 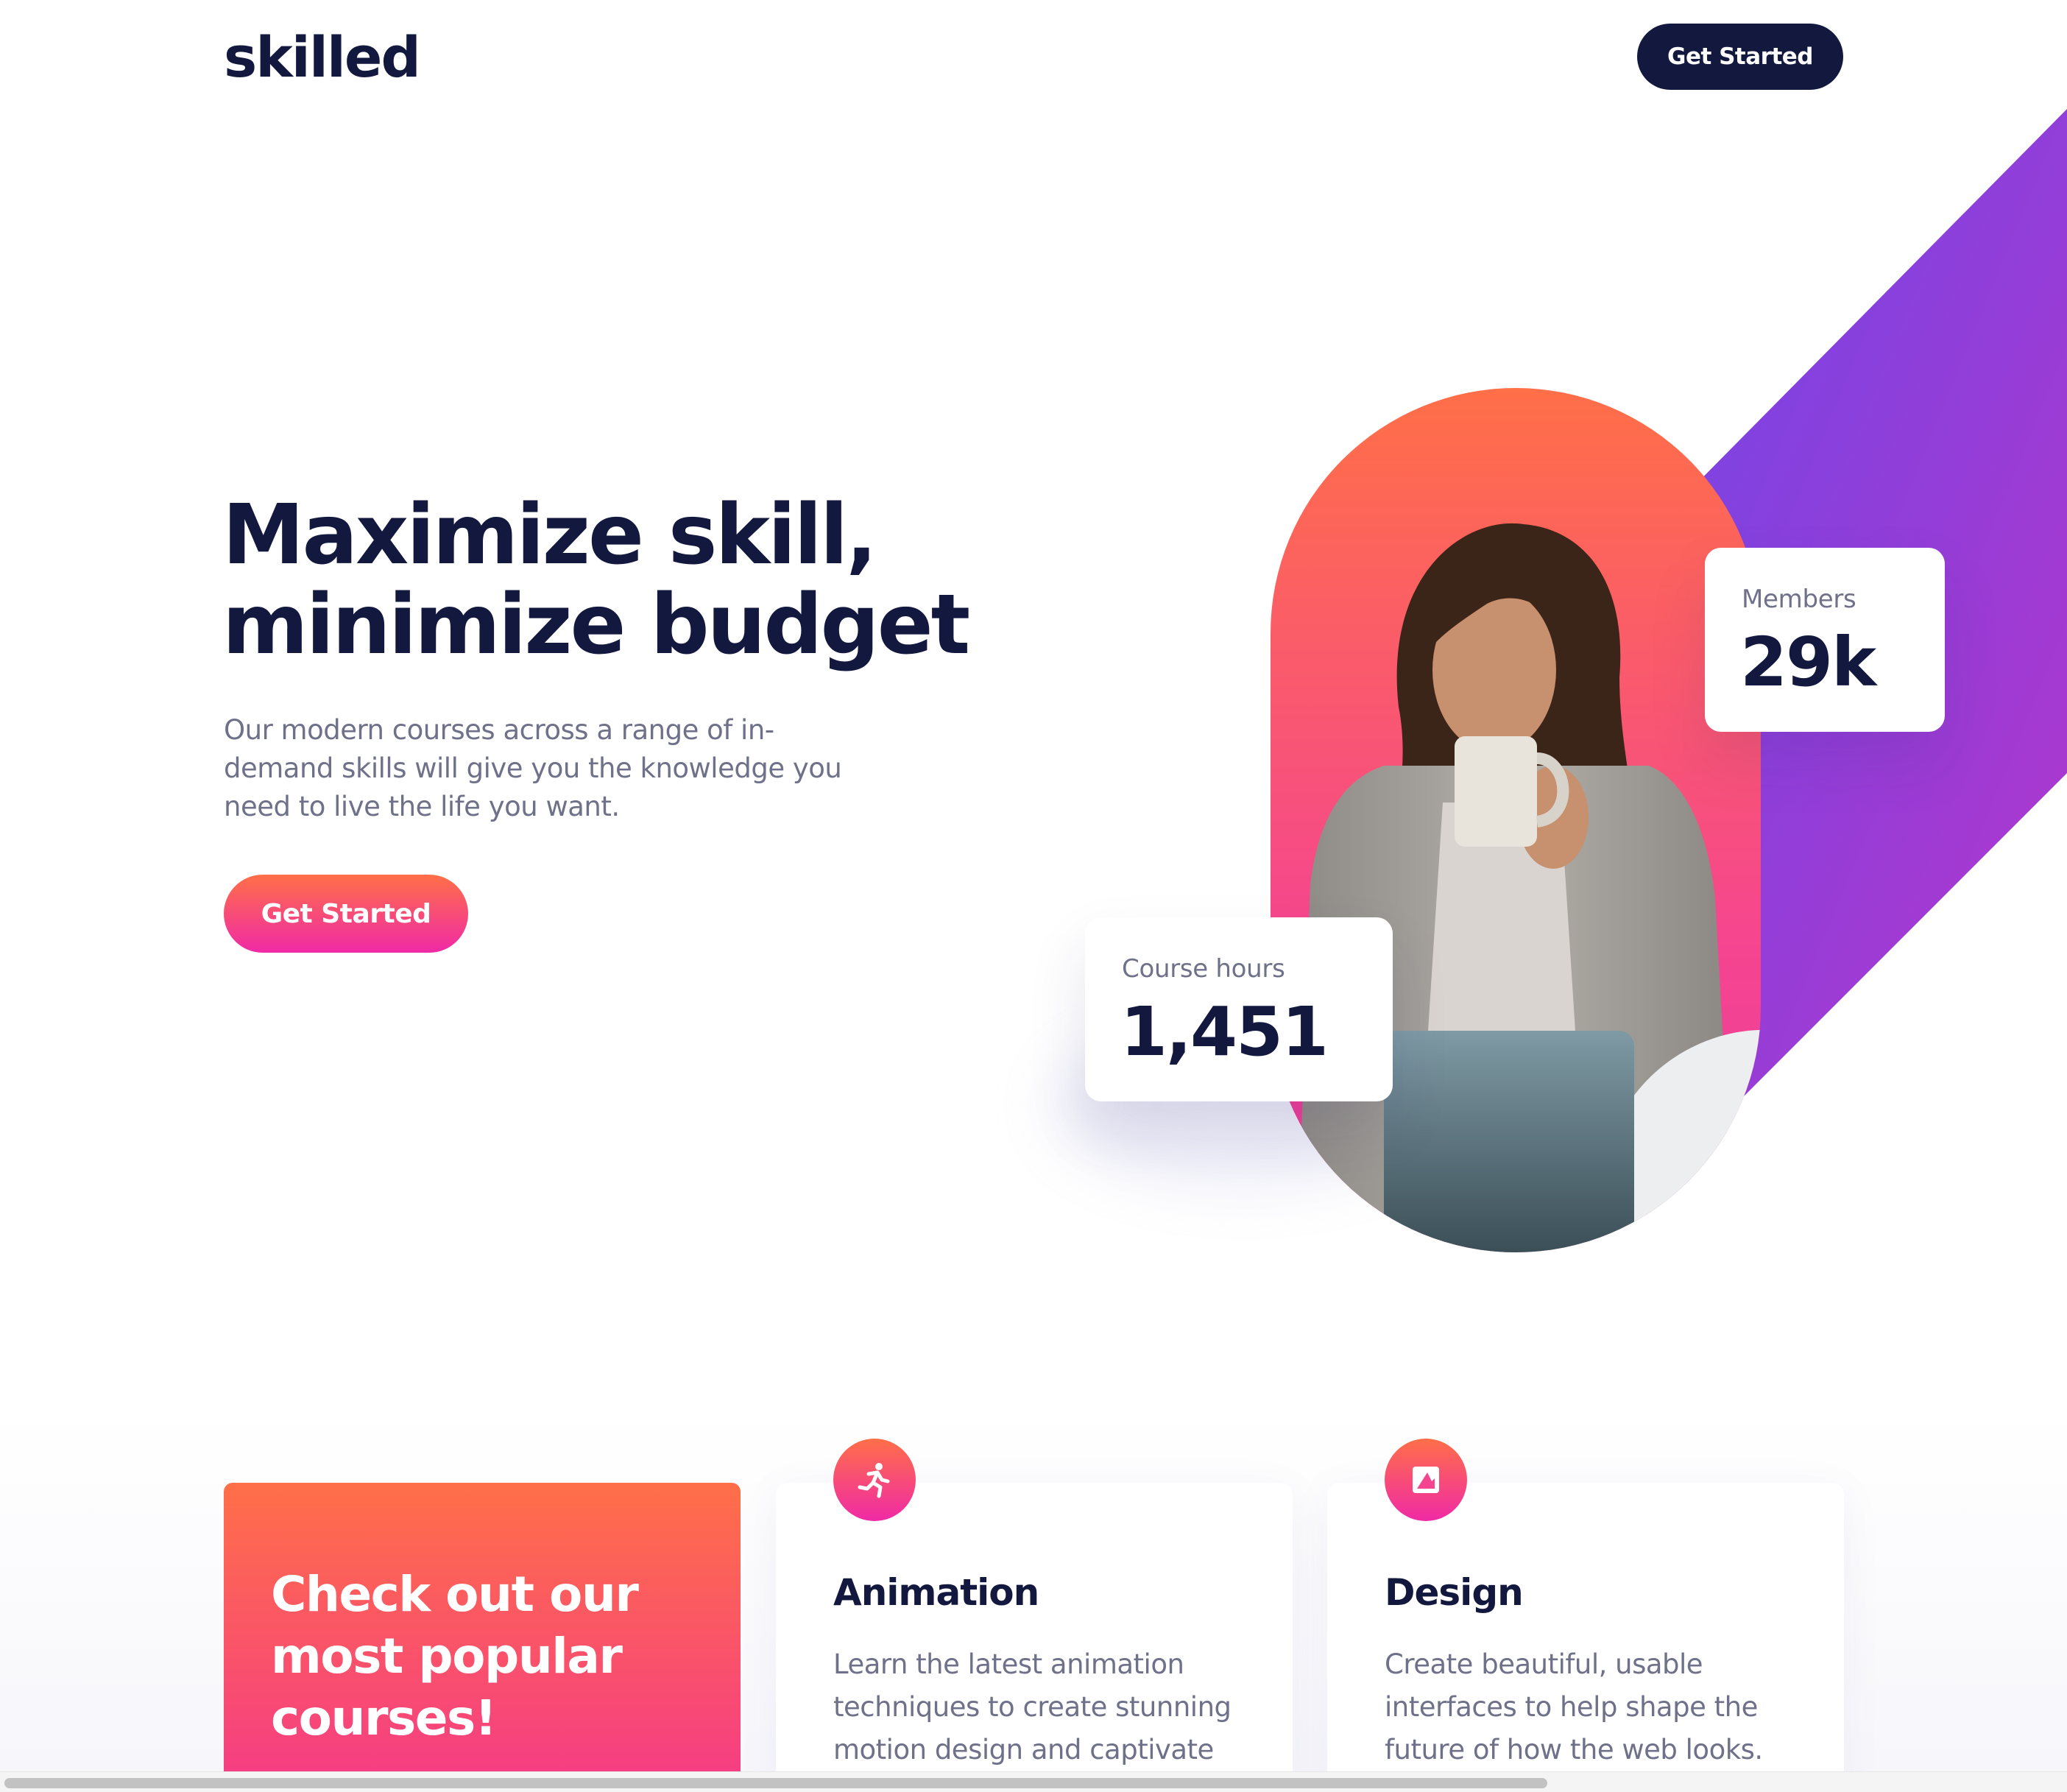 I want to click on course-hours-stat-card: Course hours 1,451, so click(x=1239, y=1009).